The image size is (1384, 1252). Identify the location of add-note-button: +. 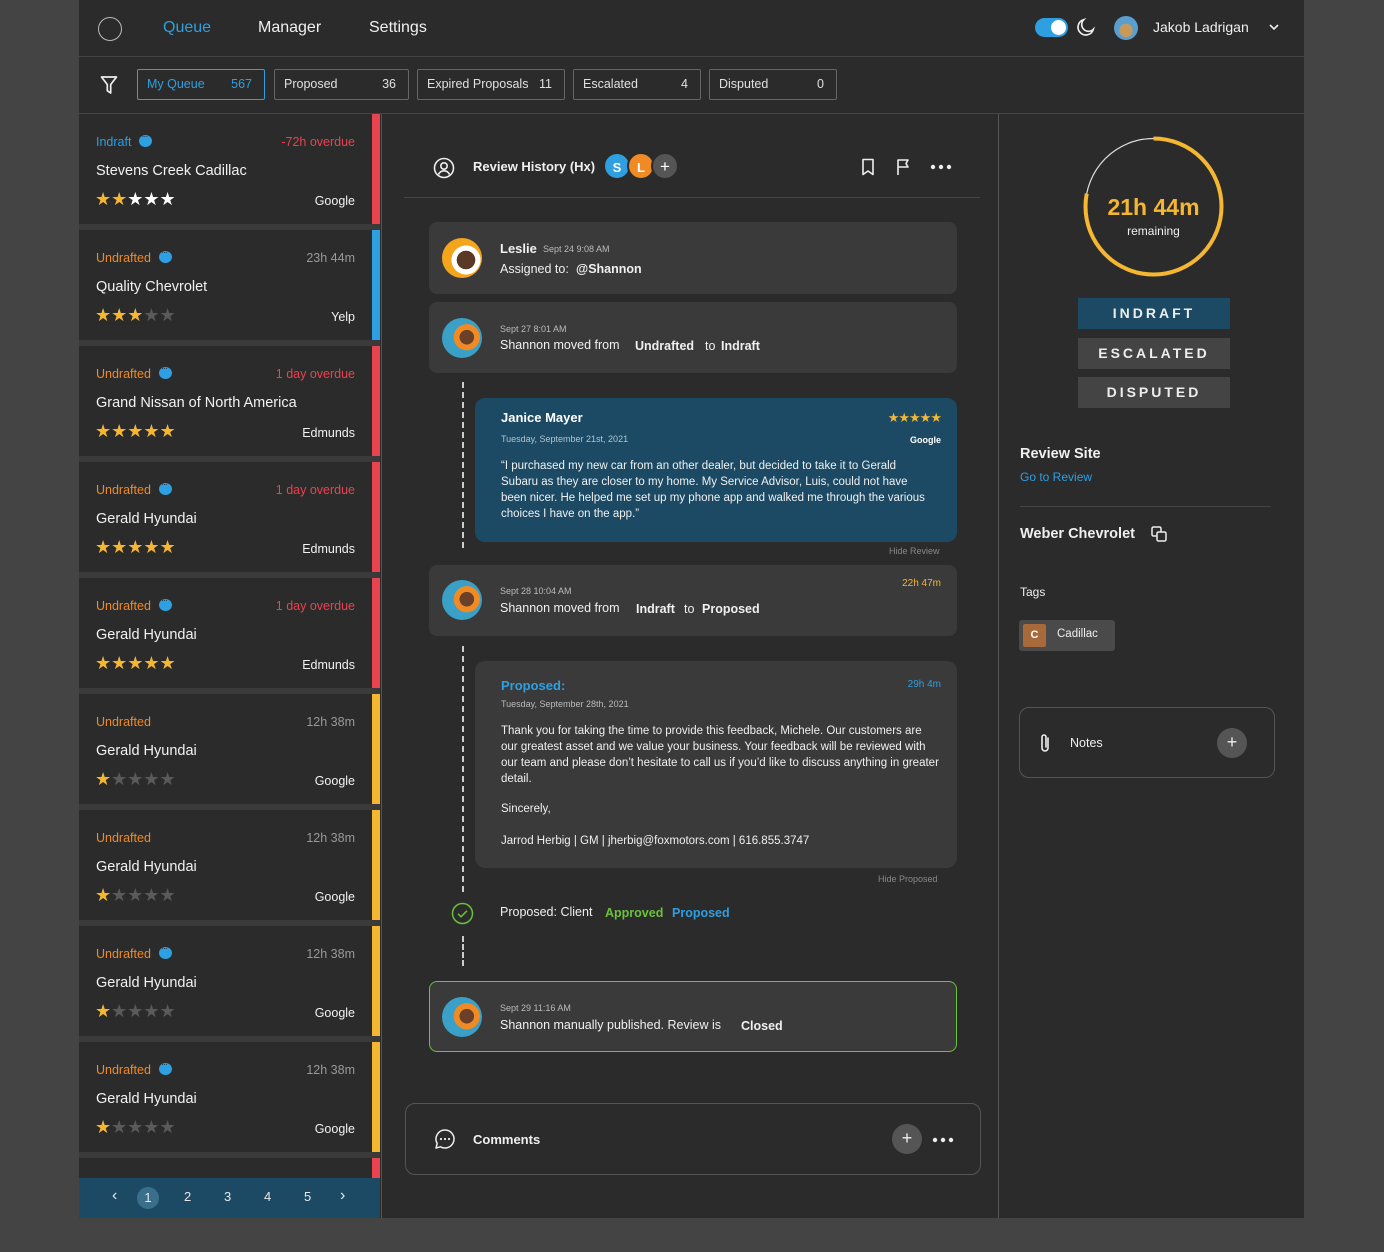
(1232, 743).